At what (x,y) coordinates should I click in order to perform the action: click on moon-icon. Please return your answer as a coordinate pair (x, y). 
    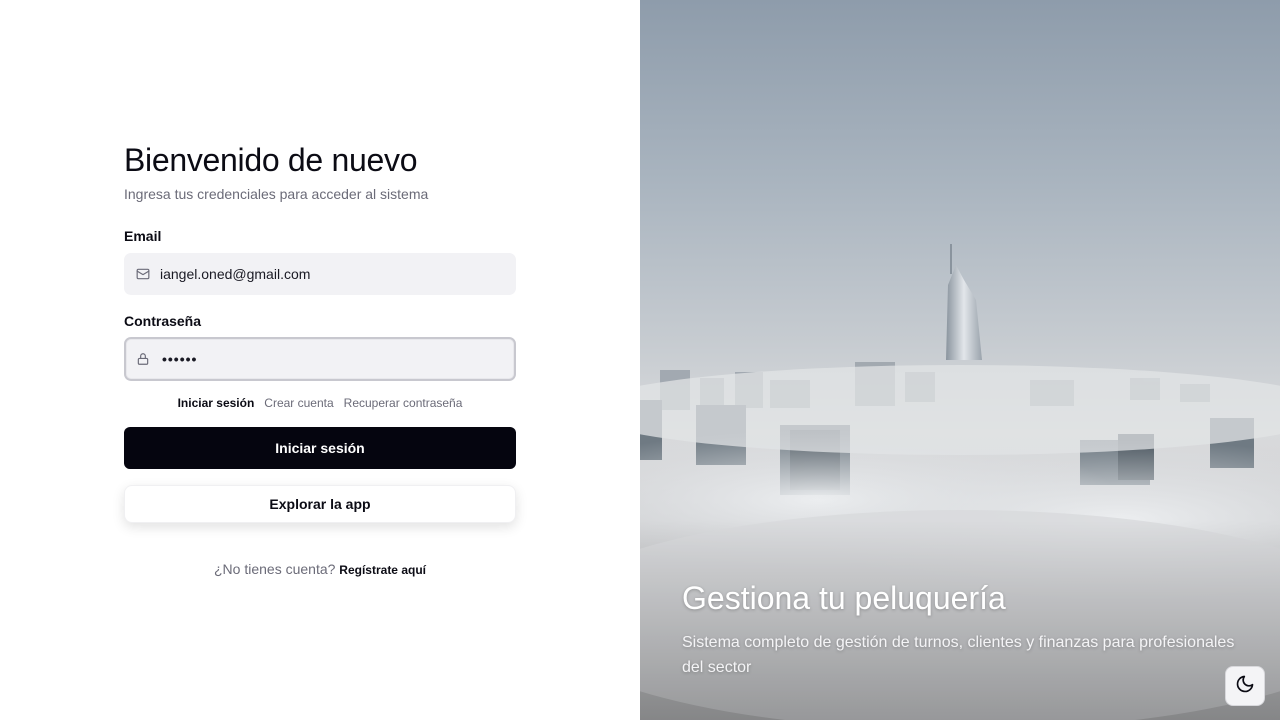
    Looking at the image, I should click on (1245, 686).